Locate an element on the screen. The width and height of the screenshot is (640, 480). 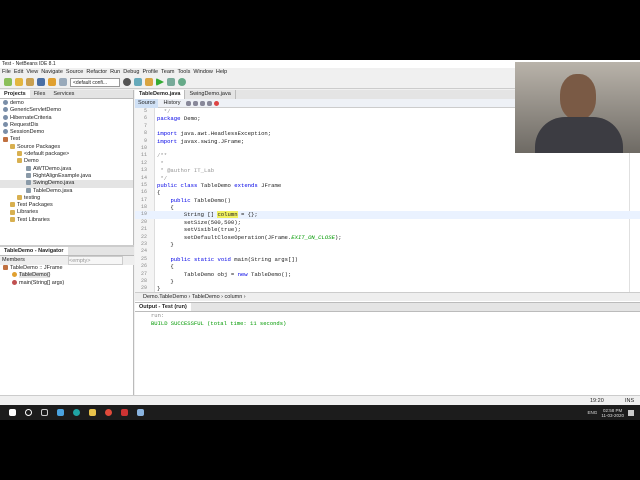
filter-input: <empty> is located at coordinates (95, 260).